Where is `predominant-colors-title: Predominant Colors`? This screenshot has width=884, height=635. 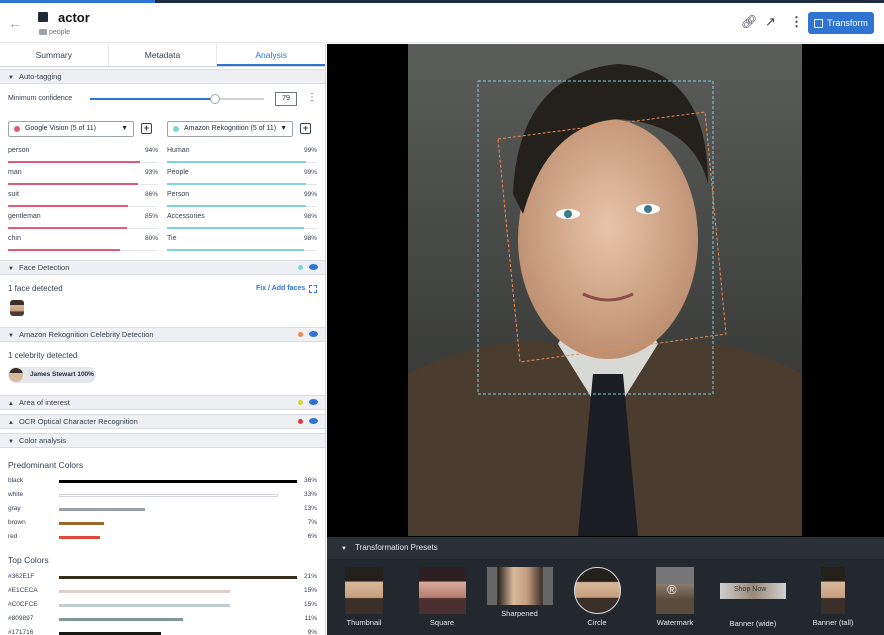
predominant-colors-title: Predominant Colors is located at coordinates (46, 465).